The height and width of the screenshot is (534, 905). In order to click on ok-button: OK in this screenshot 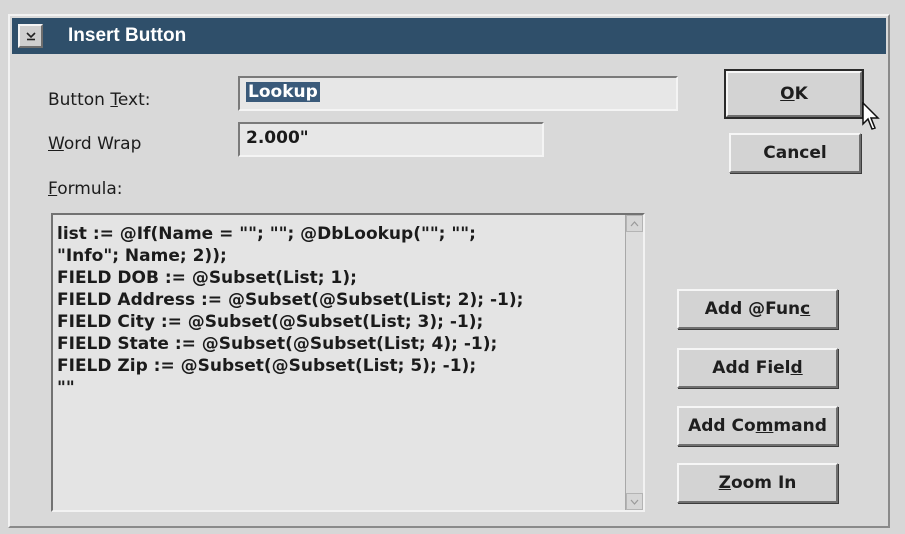, I will do `click(794, 94)`.